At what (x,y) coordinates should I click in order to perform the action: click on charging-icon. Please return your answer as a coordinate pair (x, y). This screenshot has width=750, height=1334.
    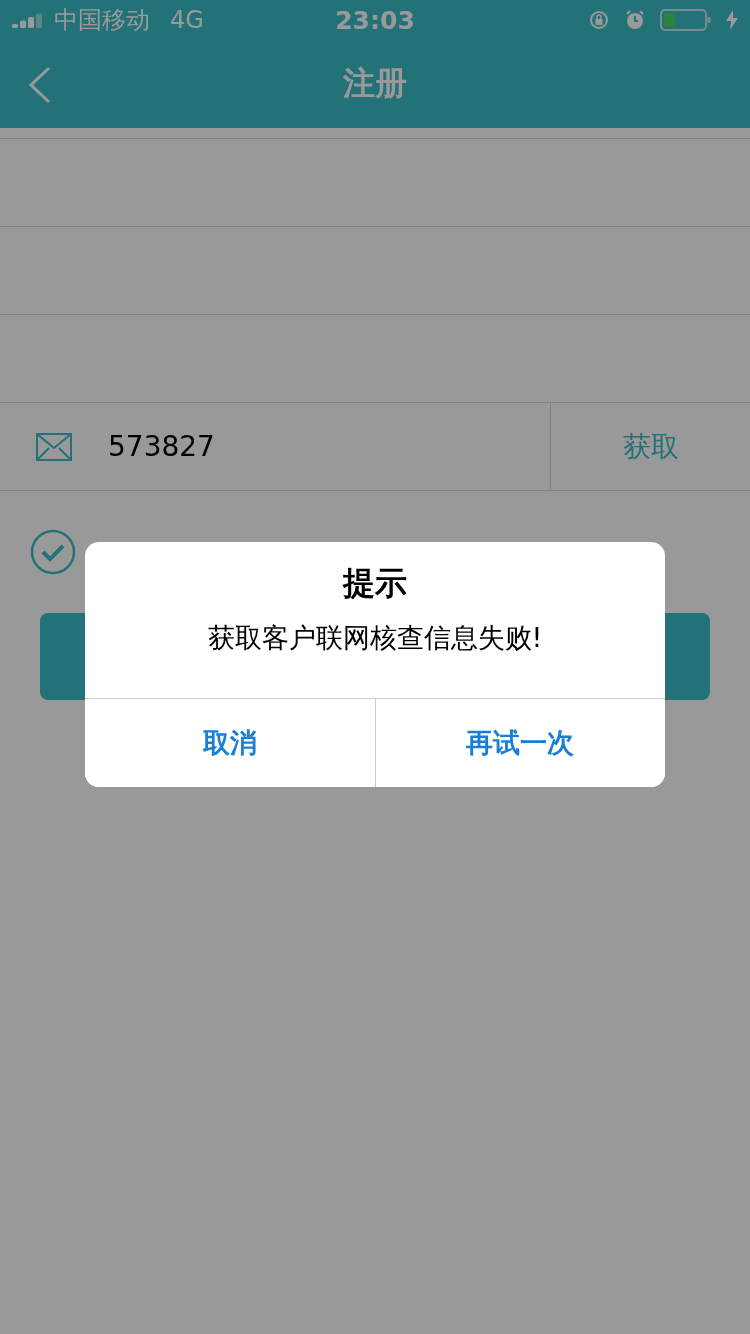
    Looking at the image, I should click on (732, 20).